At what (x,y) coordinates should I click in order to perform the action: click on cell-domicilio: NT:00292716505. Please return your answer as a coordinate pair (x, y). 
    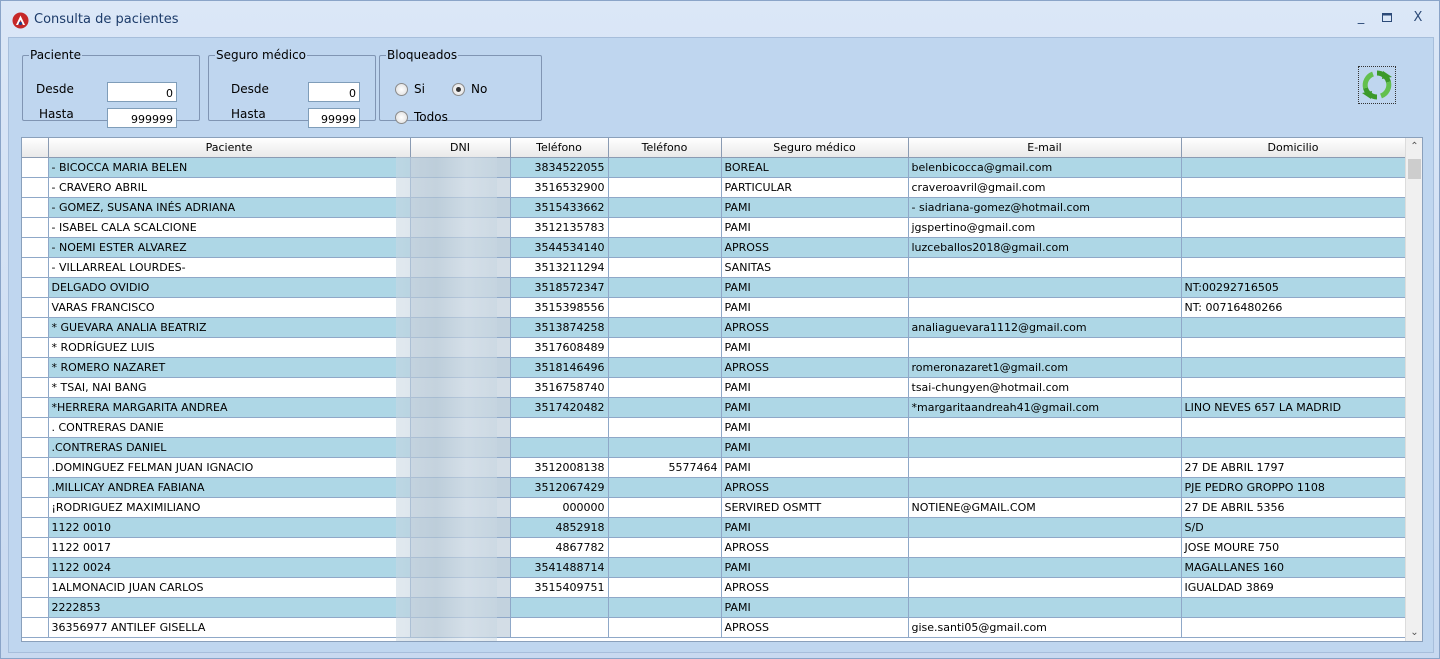
    Looking at the image, I should click on (1293, 287).